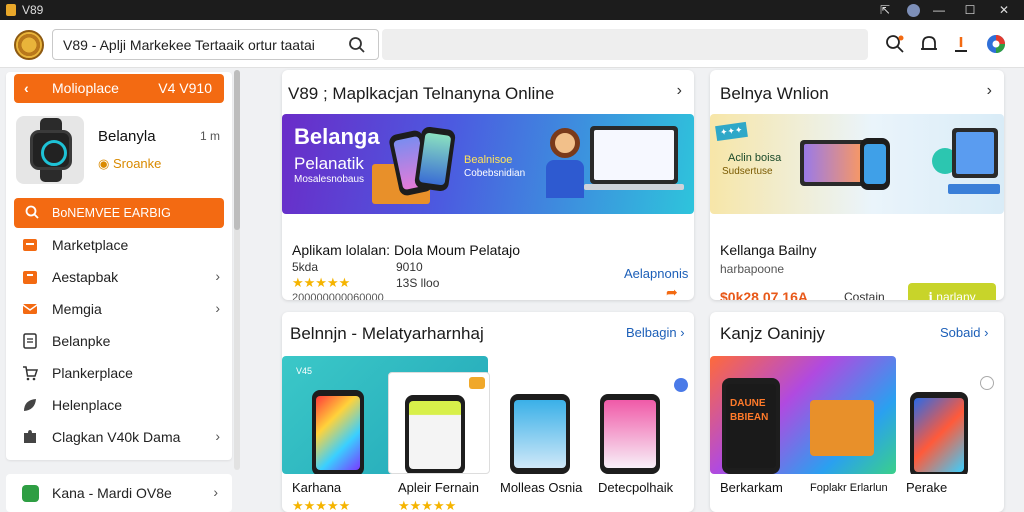 This screenshot has height=512, width=1024. Describe the element at coordinates (929, 44) in the screenshot. I see `bell-icon` at that location.